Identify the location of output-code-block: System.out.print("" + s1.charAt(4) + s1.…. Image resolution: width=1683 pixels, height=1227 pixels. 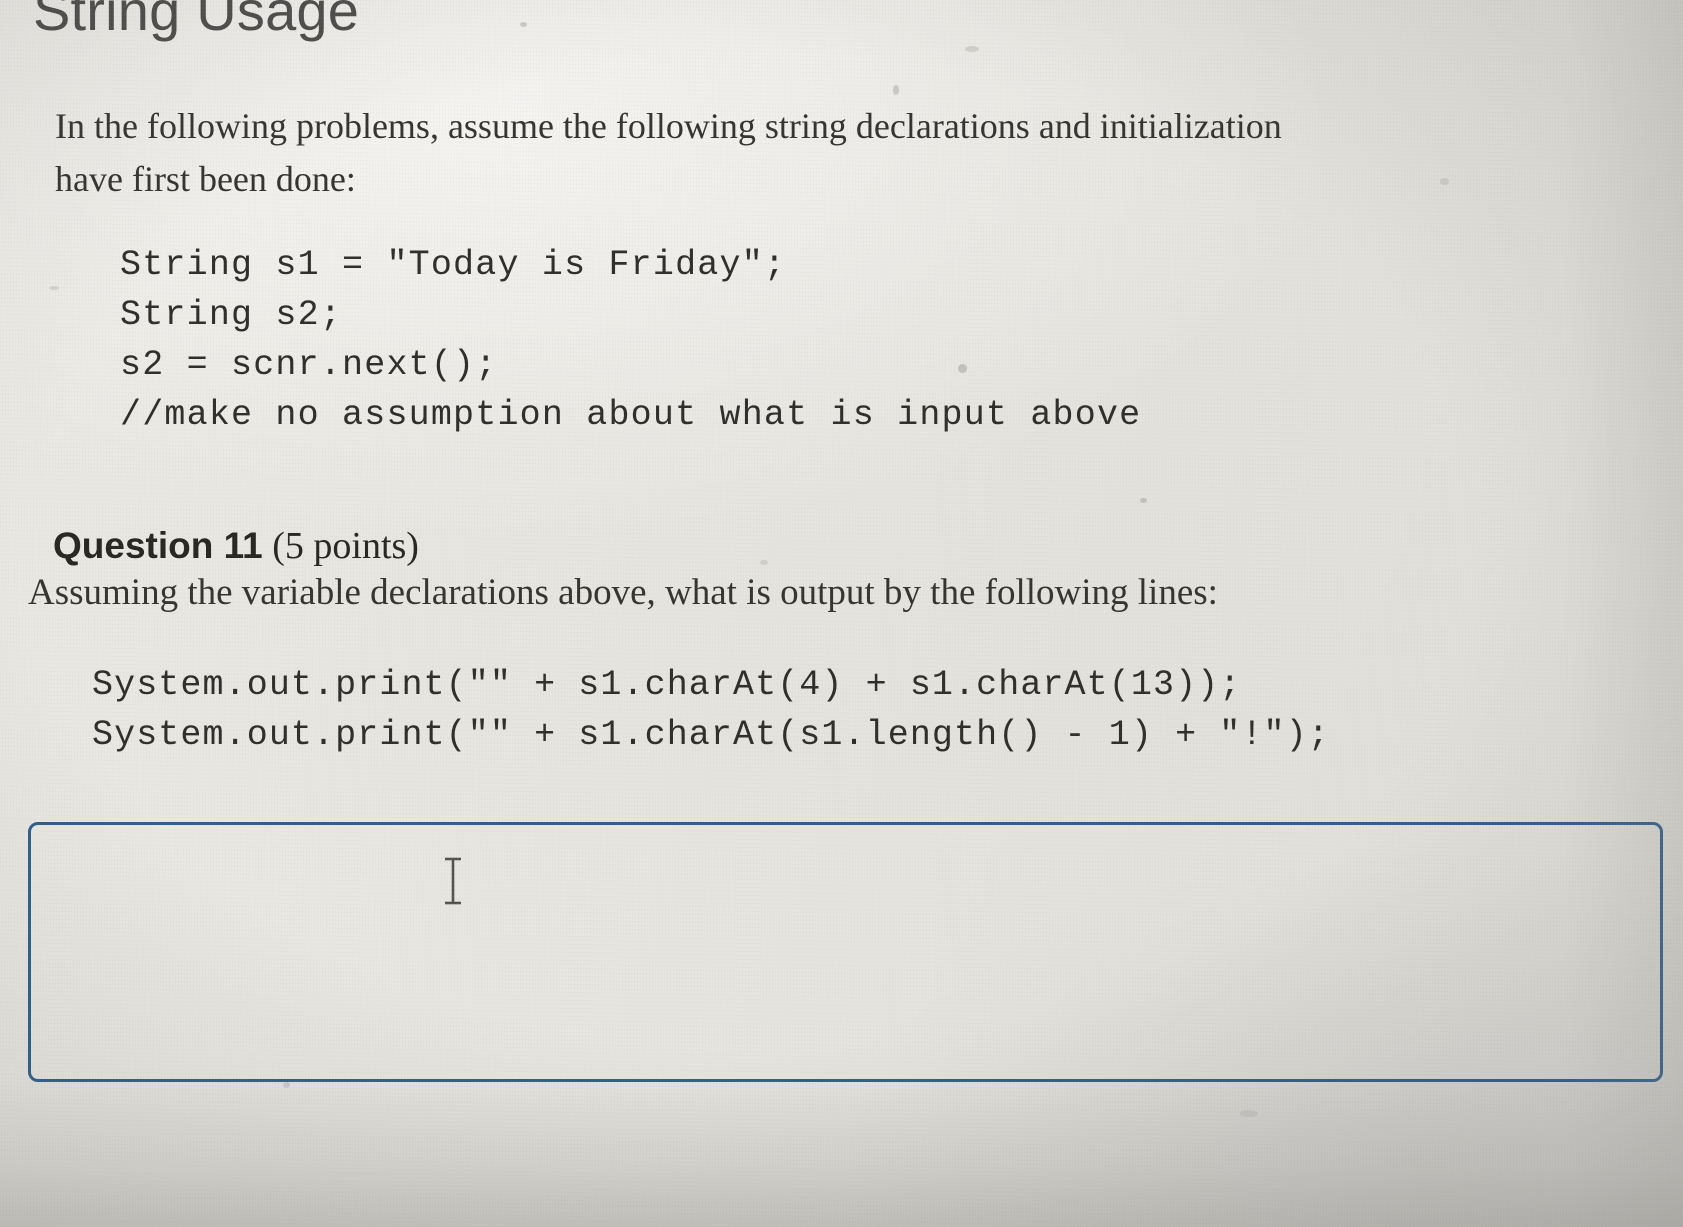
(711, 710).